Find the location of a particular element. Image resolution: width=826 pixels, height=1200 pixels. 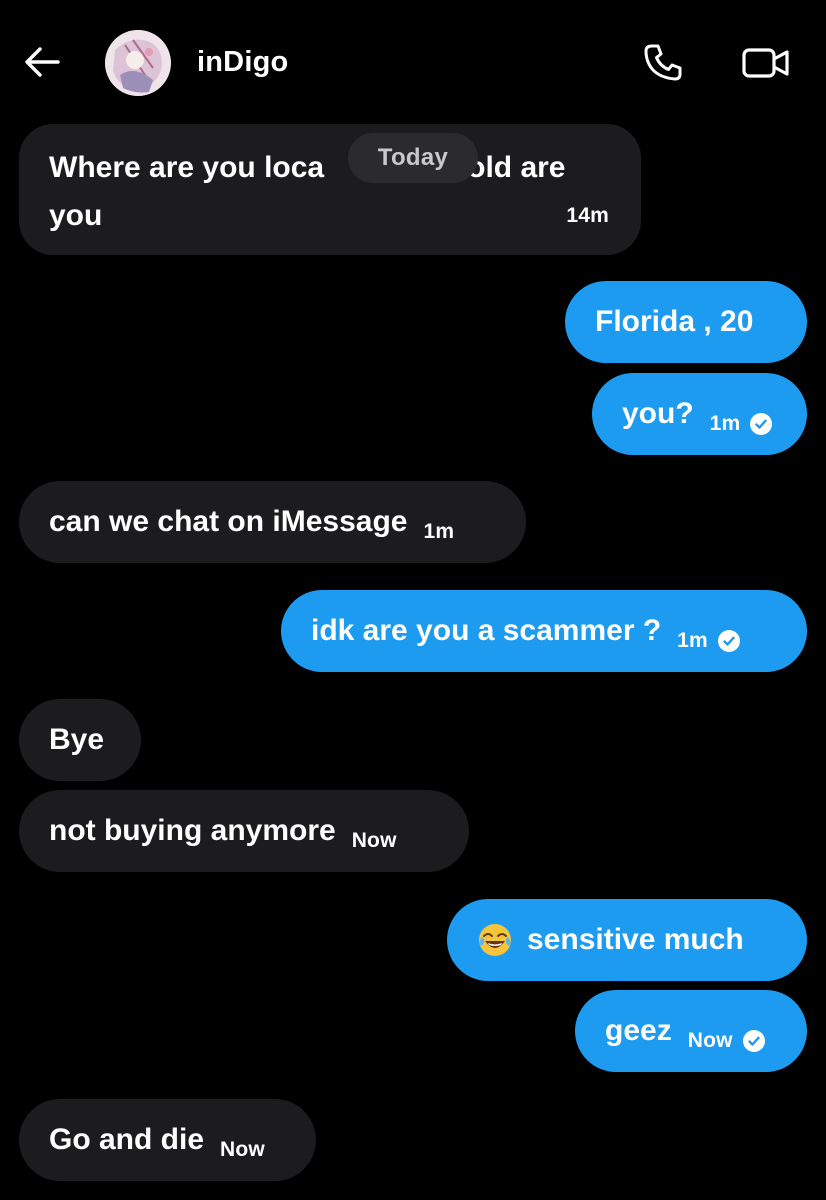

face-with-tears-of-joy-icon is located at coordinates (495, 940).